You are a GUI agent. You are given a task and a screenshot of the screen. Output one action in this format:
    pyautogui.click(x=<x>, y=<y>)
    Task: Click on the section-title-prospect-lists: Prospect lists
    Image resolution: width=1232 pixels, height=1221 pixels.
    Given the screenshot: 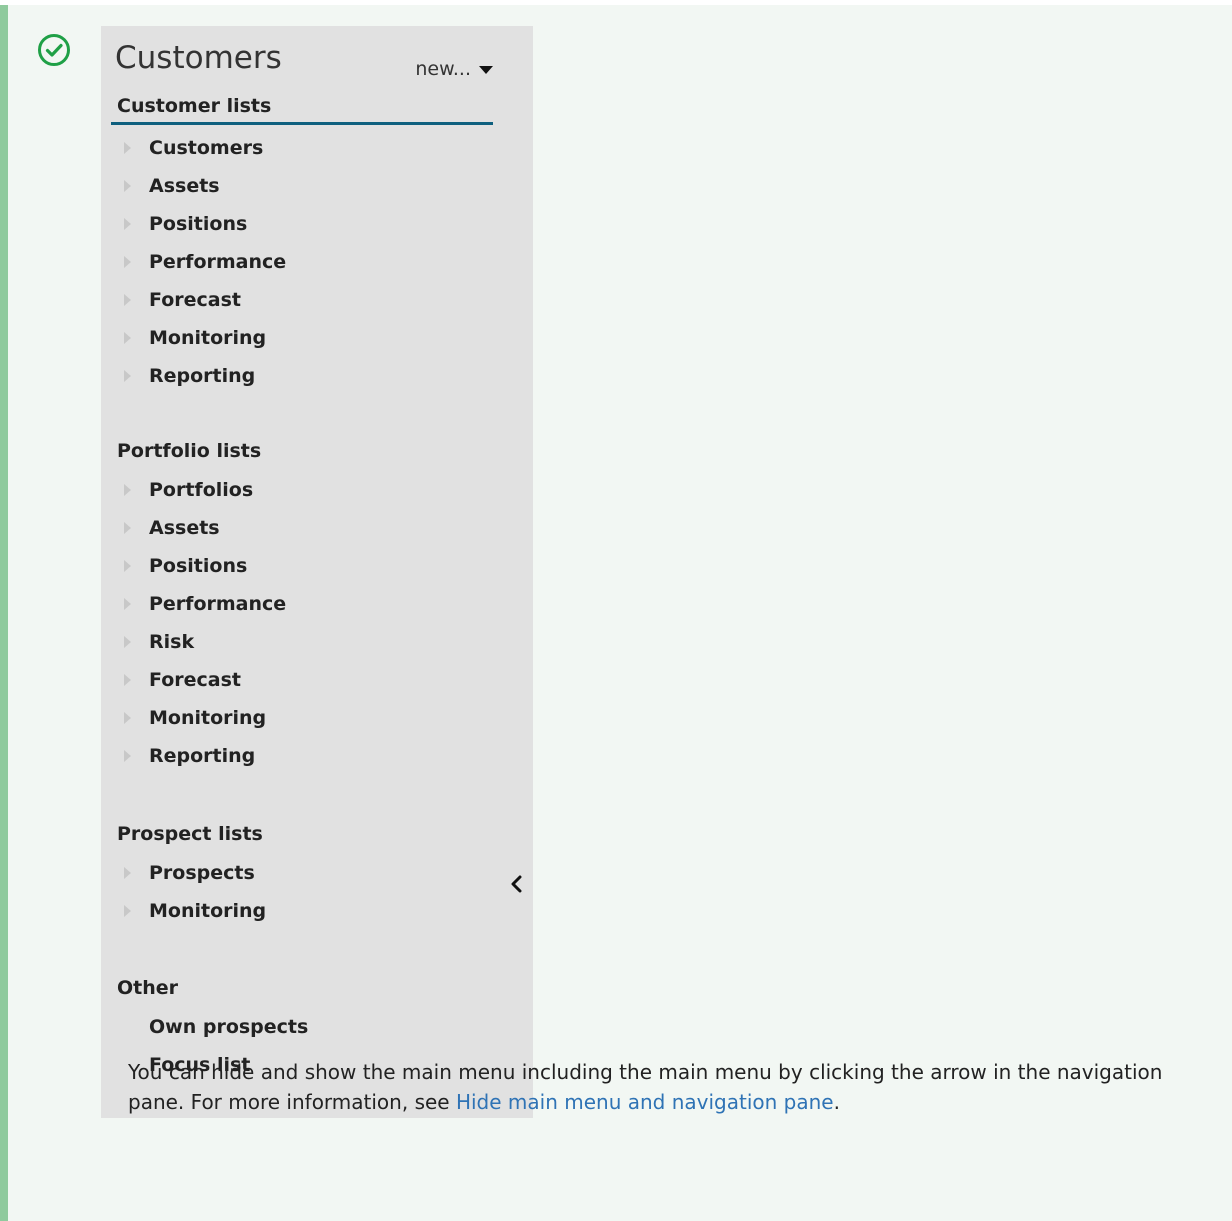 What is the action you would take?
    pyautogui.click(x=305, y=834)
    